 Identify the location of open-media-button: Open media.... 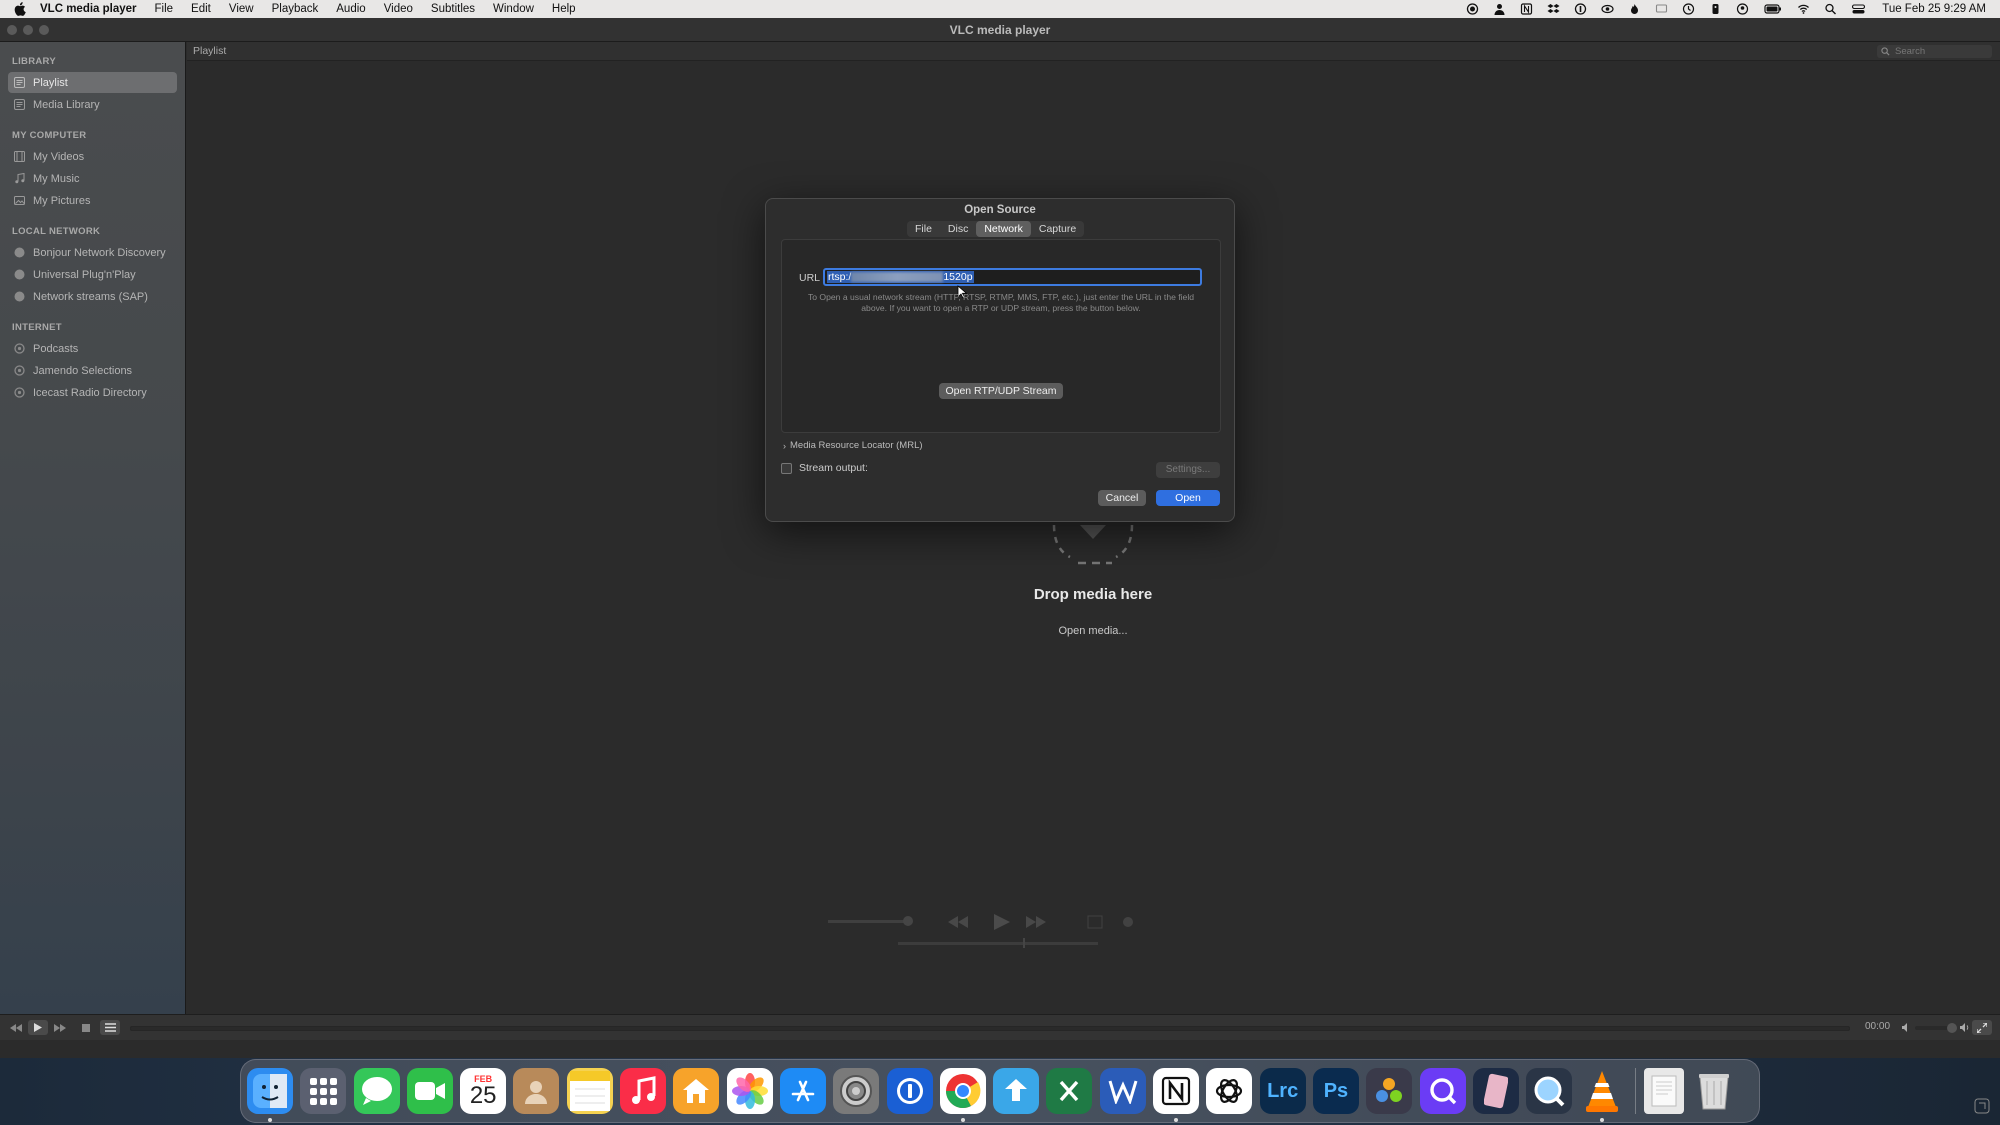
(1093, 631).